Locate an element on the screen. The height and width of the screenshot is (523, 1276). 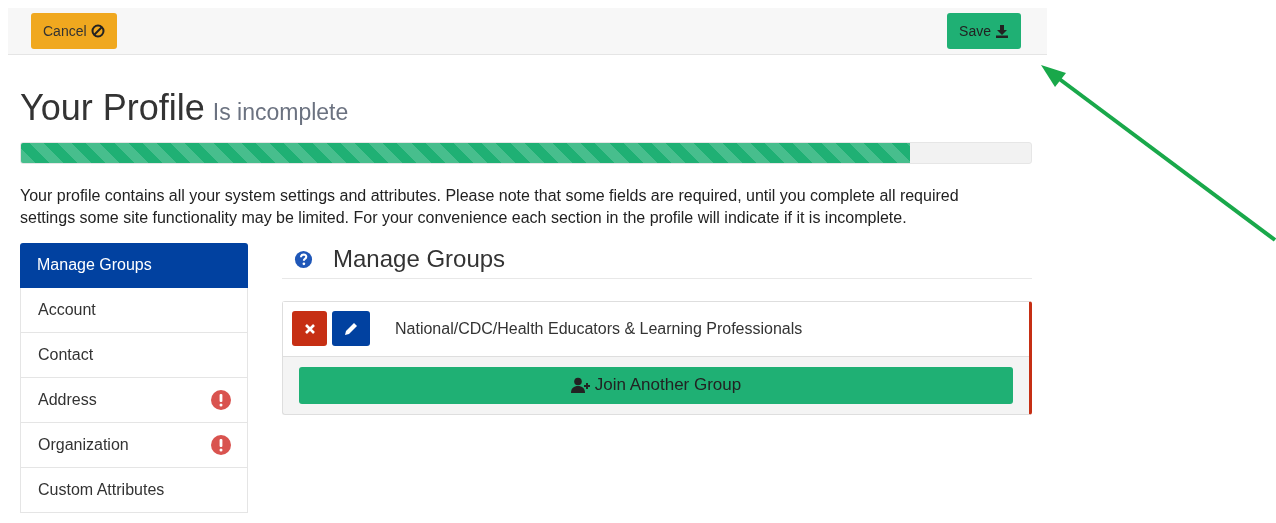
sidebar-item: Contact is located at coordinates (134, 355).